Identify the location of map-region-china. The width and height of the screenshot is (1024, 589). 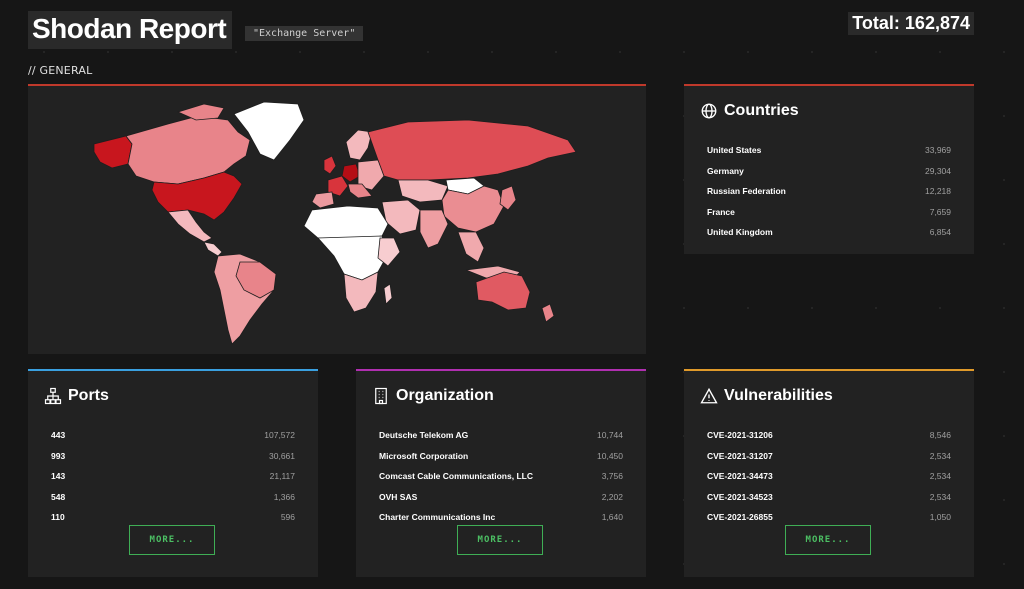
(473, 209).